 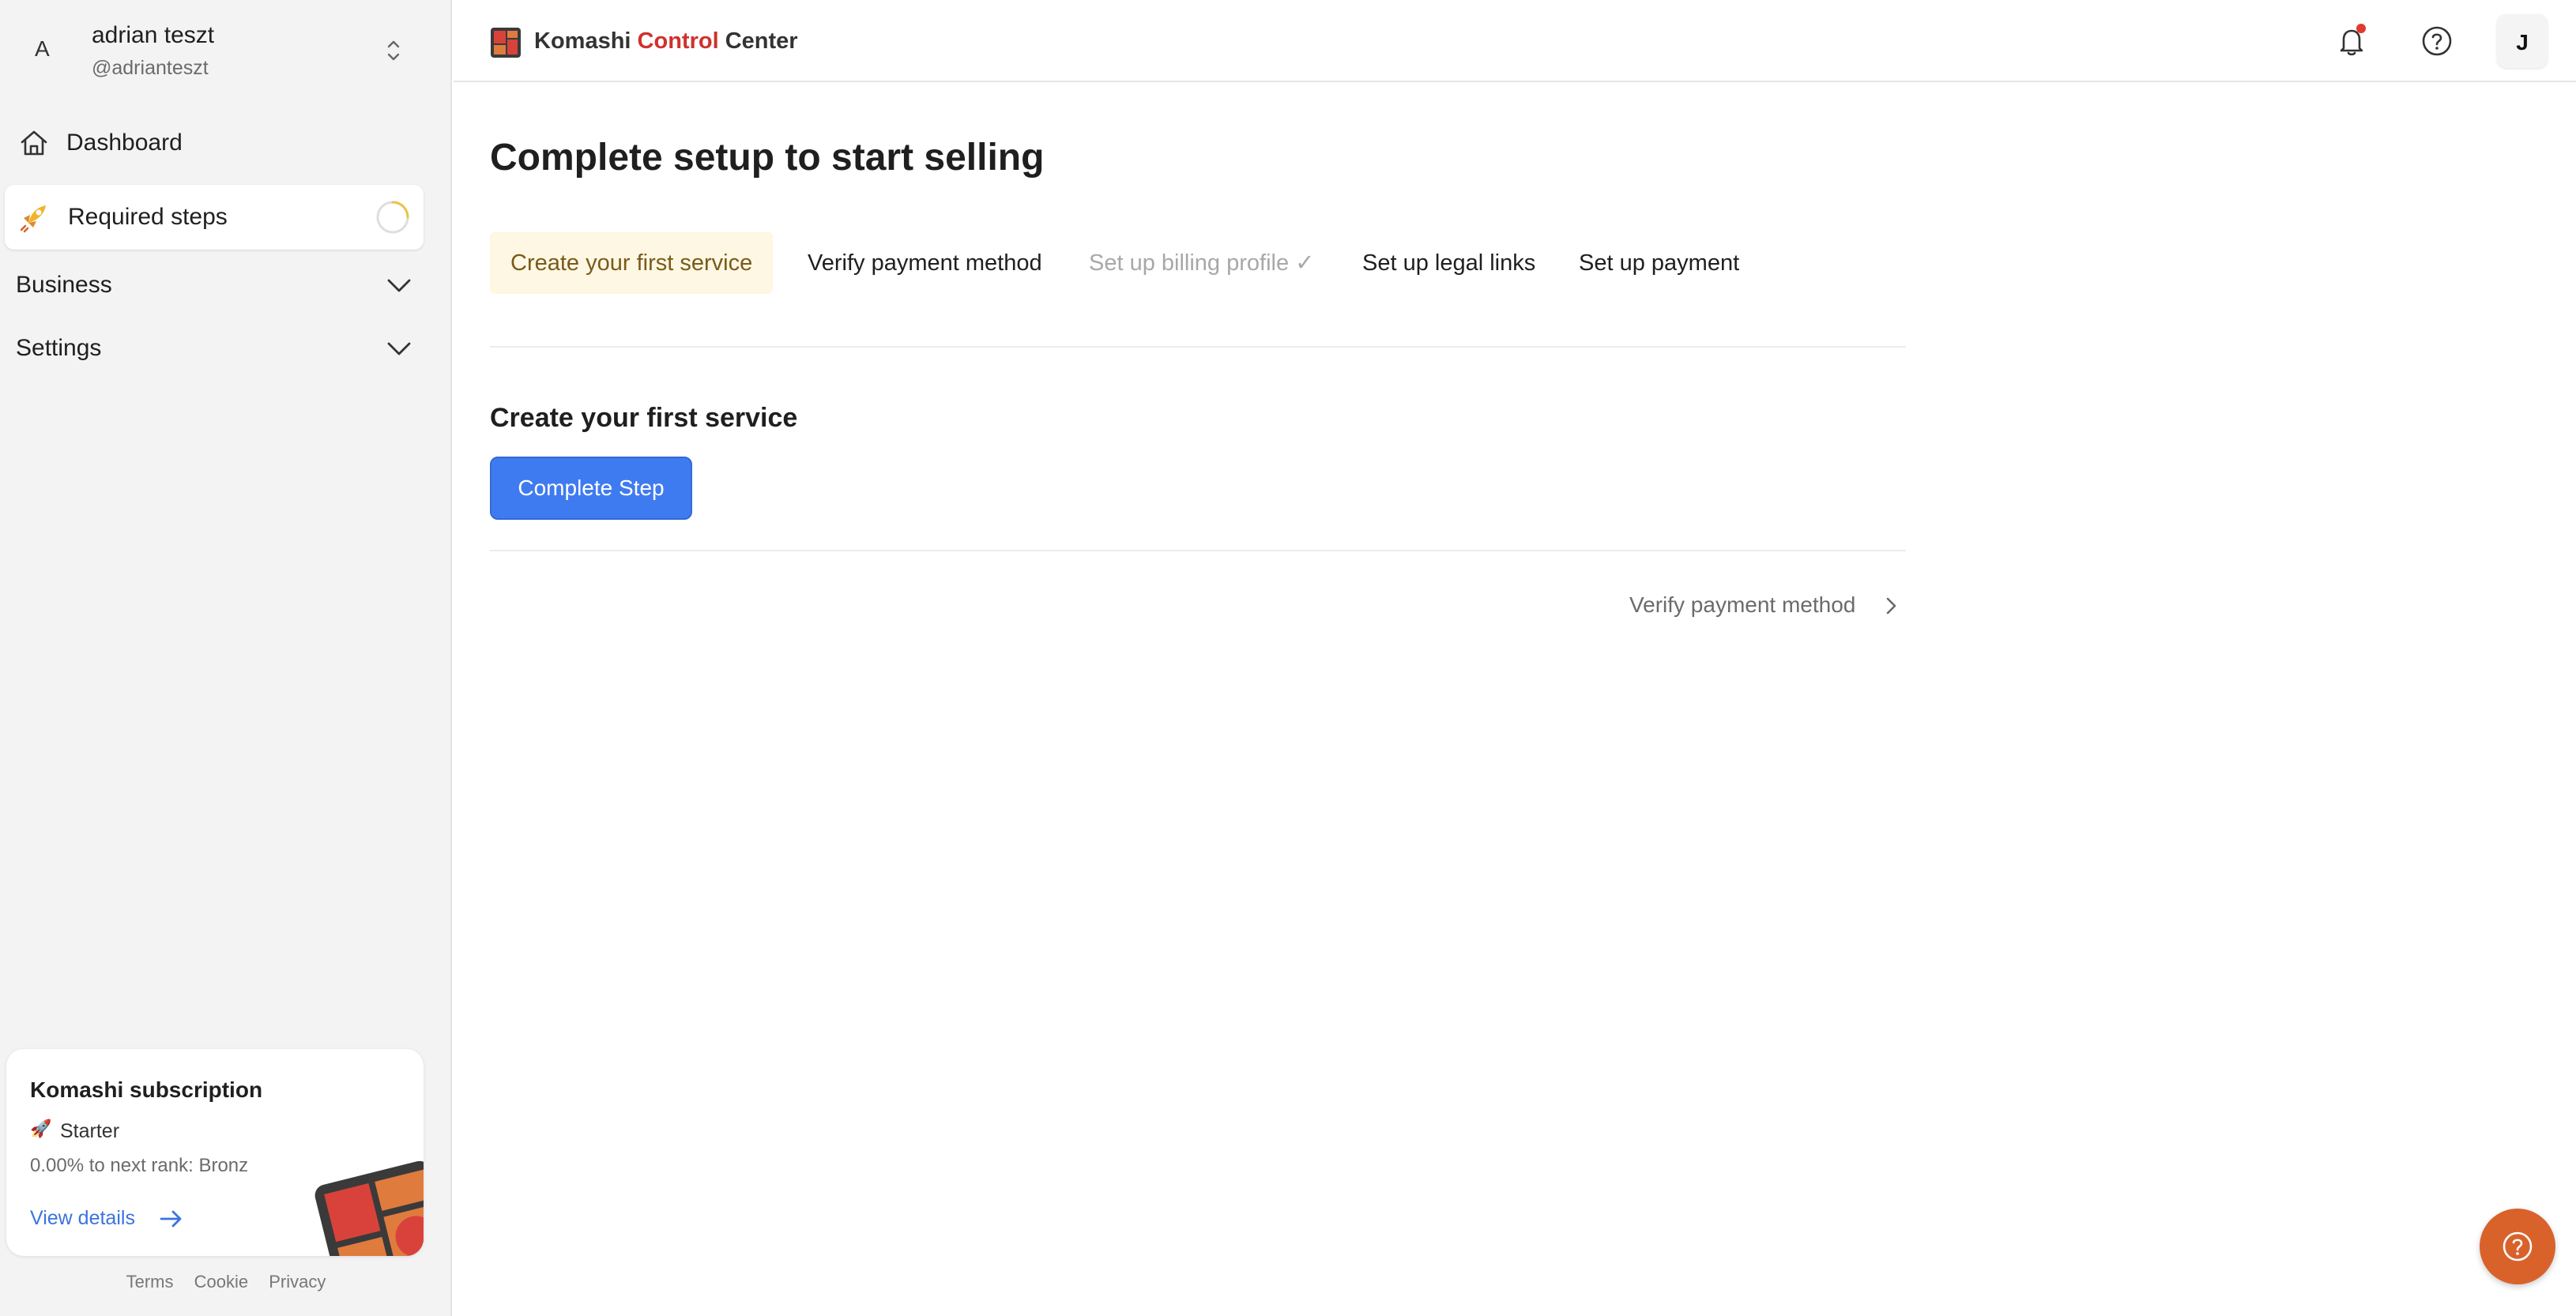 I want to click on progress-ring-icon, so click(x=392, y=217).